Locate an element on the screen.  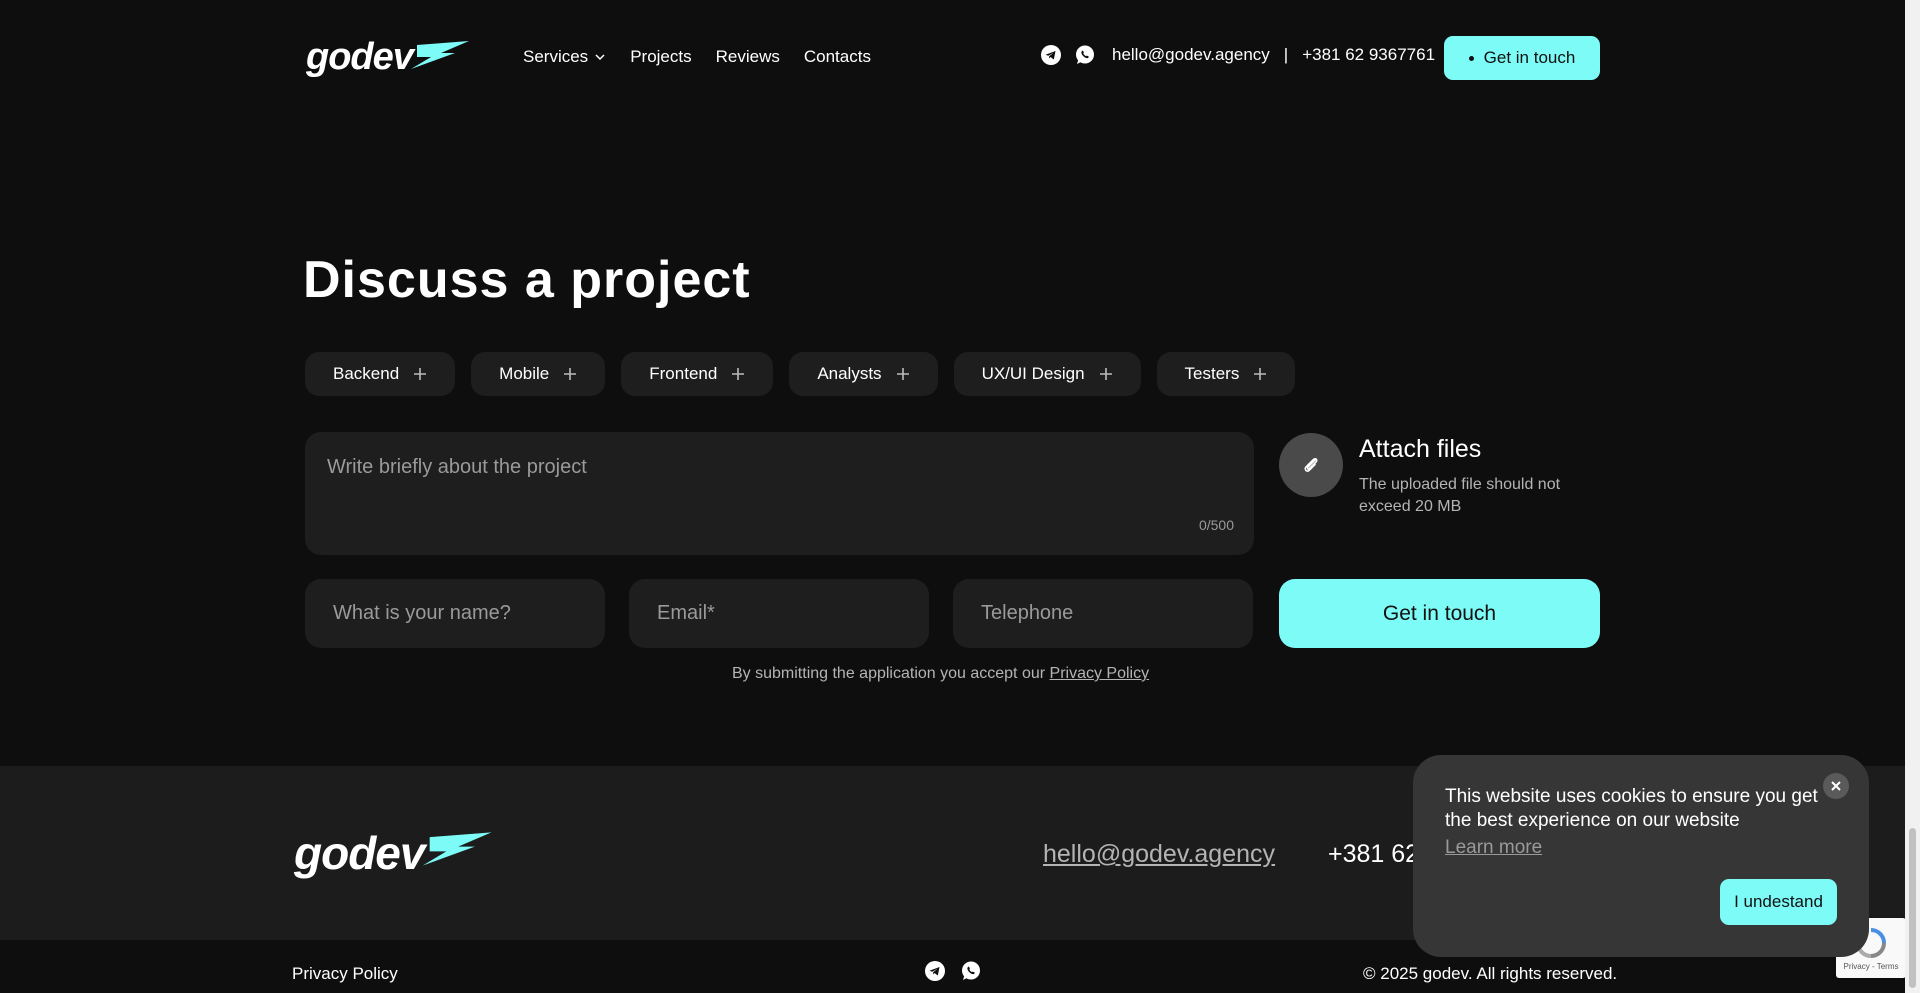
footer-logo: godev is located at coordinates (393, 853).